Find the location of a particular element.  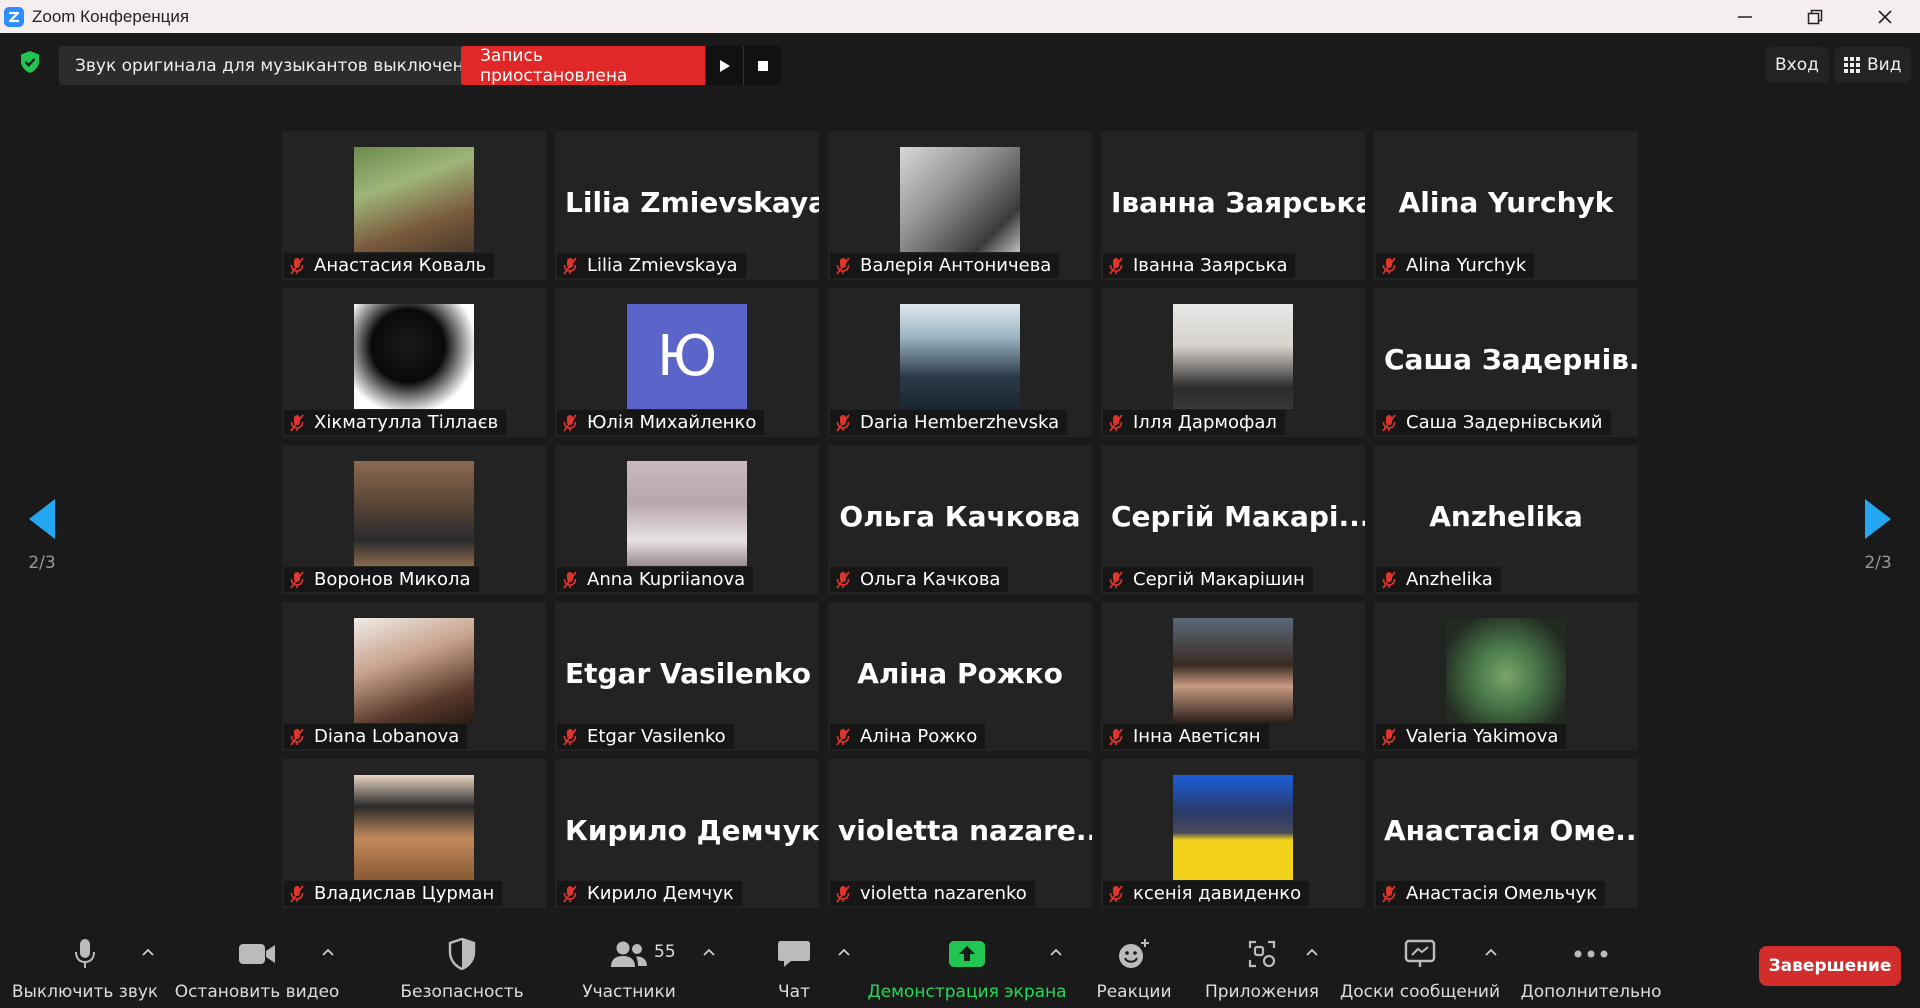

participant-tile: Анастасия Коваль is located at coordinates (414, 205).